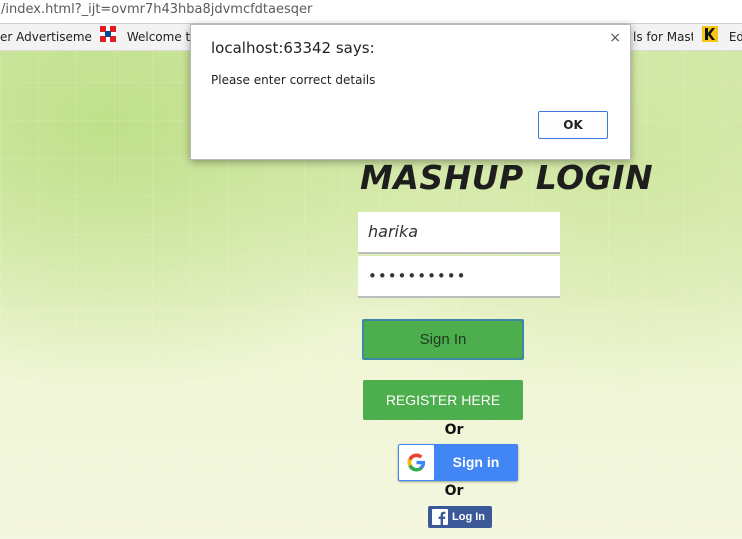  Describe the element at coordinates (507, 177) in the screenshot. I see `page-title: MASHUP LOGIN` at that location.